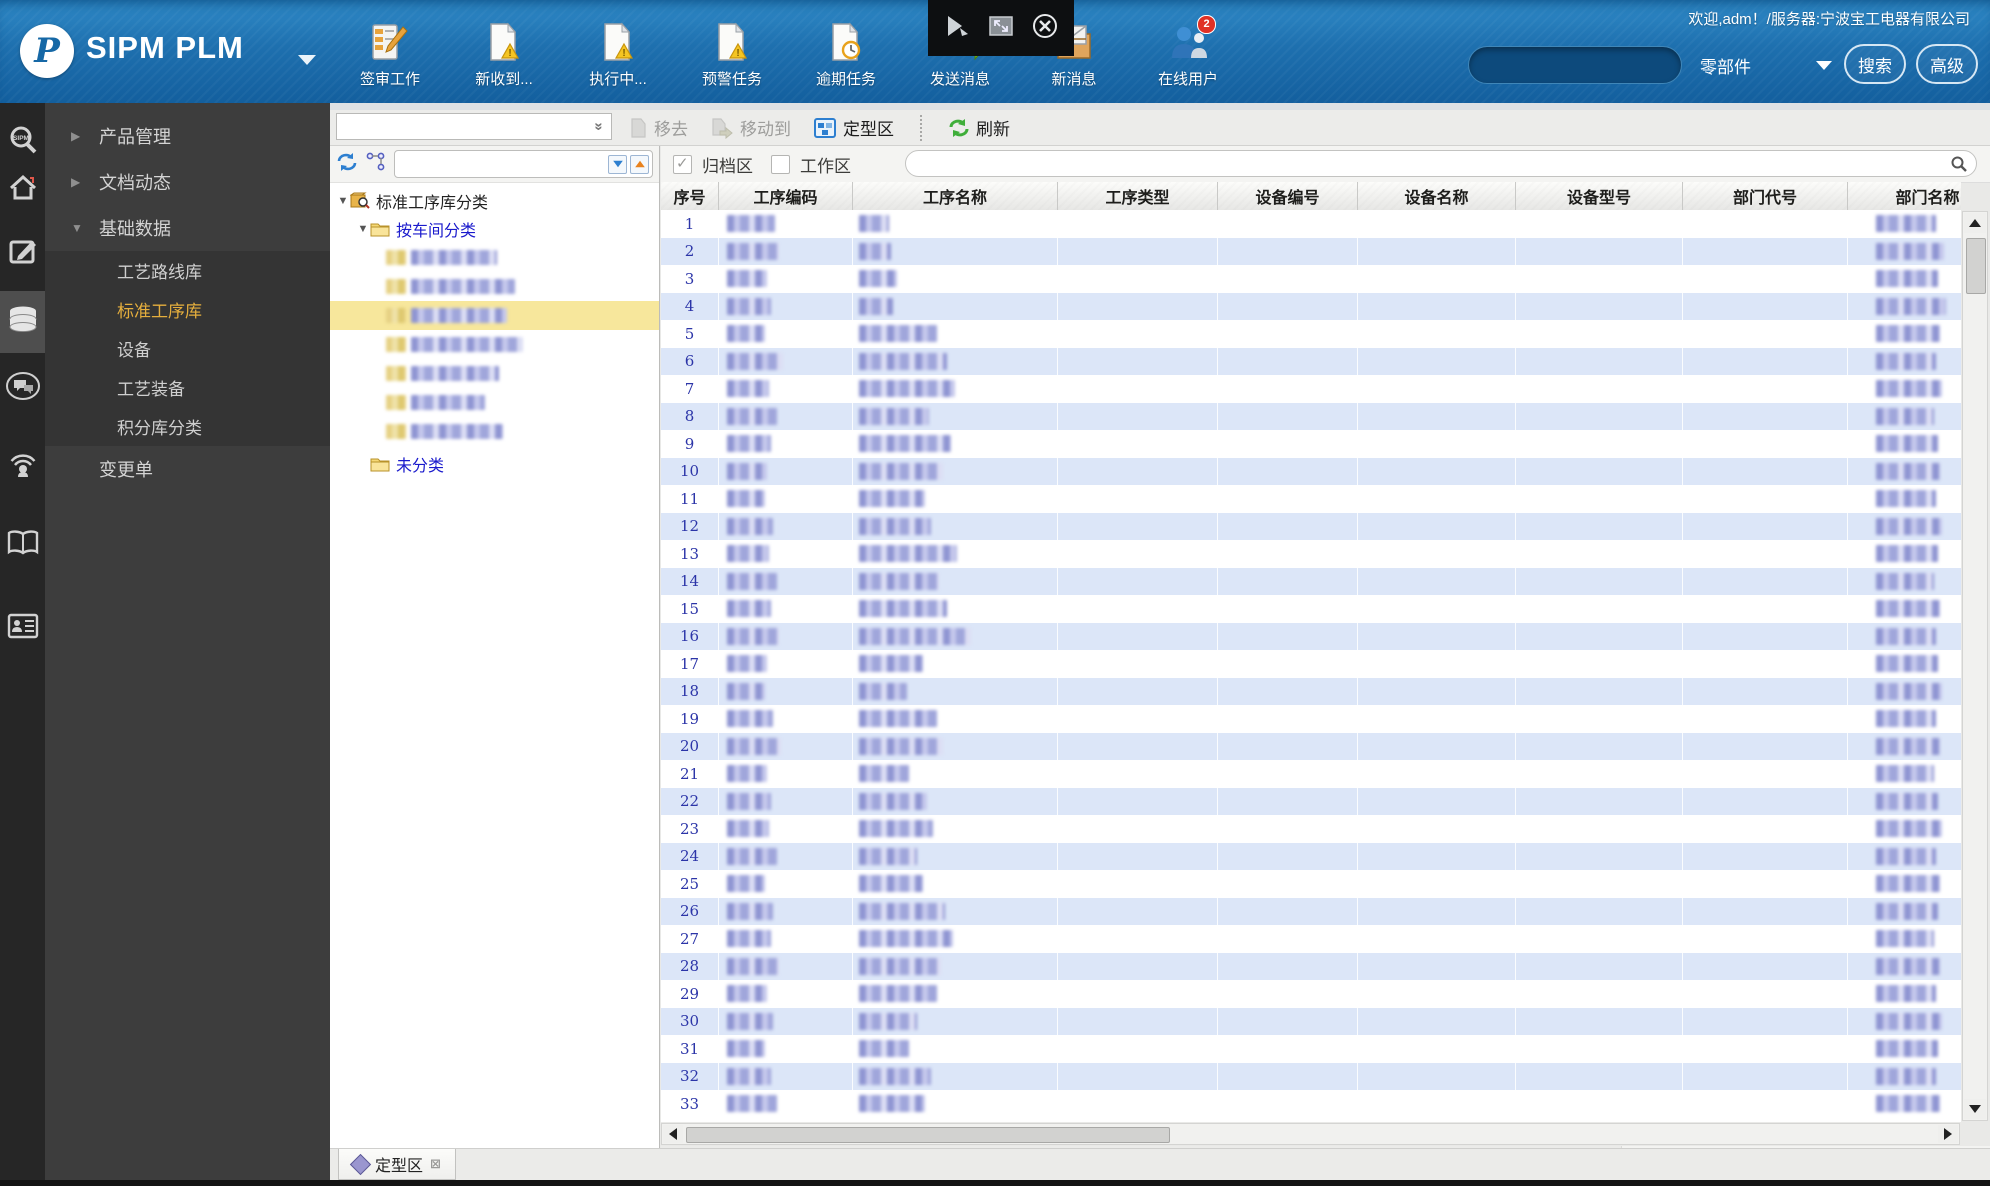 The width and height of the screenshot is (1990, 1186). What do you see at coordinates (1948, 1134) in the screenshot?
I see `scroll-right-button` at bounding box center [1948, 1134].